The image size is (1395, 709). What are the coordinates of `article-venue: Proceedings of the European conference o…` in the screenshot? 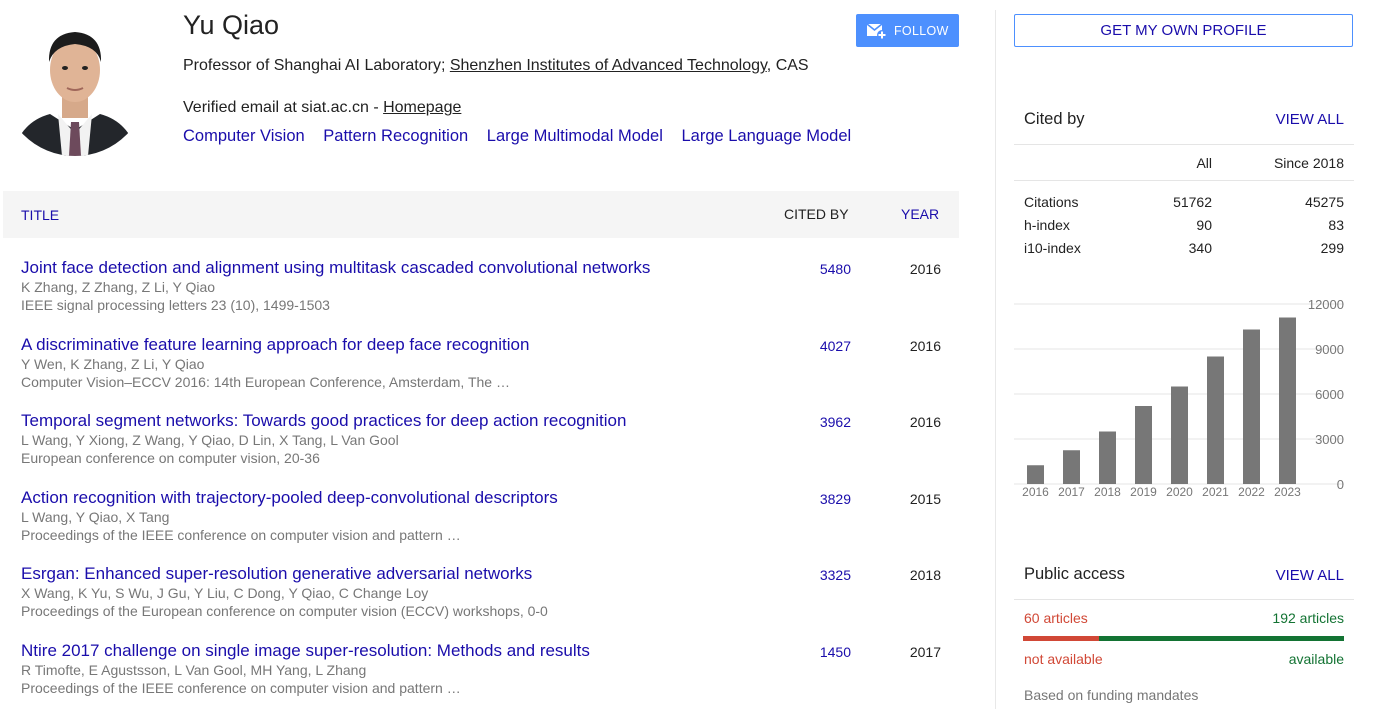 It's located at (284, 611).